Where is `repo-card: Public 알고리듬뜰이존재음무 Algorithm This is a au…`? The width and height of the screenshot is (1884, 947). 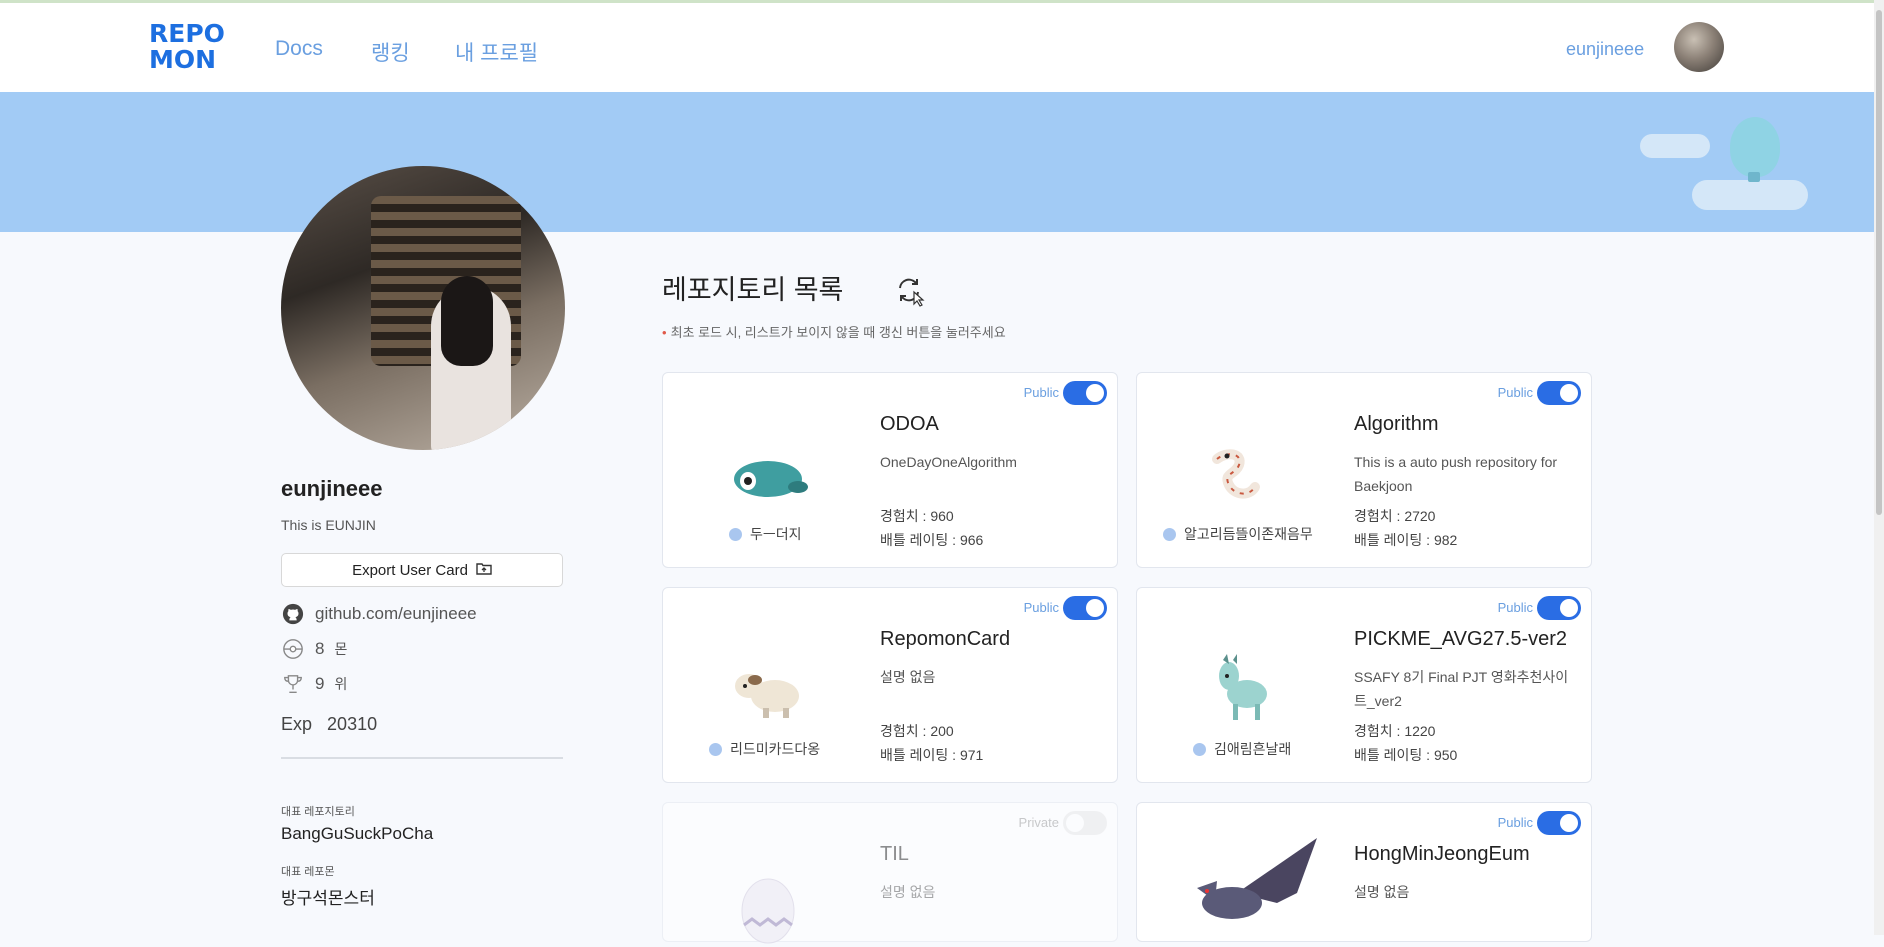
repo-card: Public 알고리듬뜰이존재음무 Algorithm This is a au… is located at coordinates (1364, 470).